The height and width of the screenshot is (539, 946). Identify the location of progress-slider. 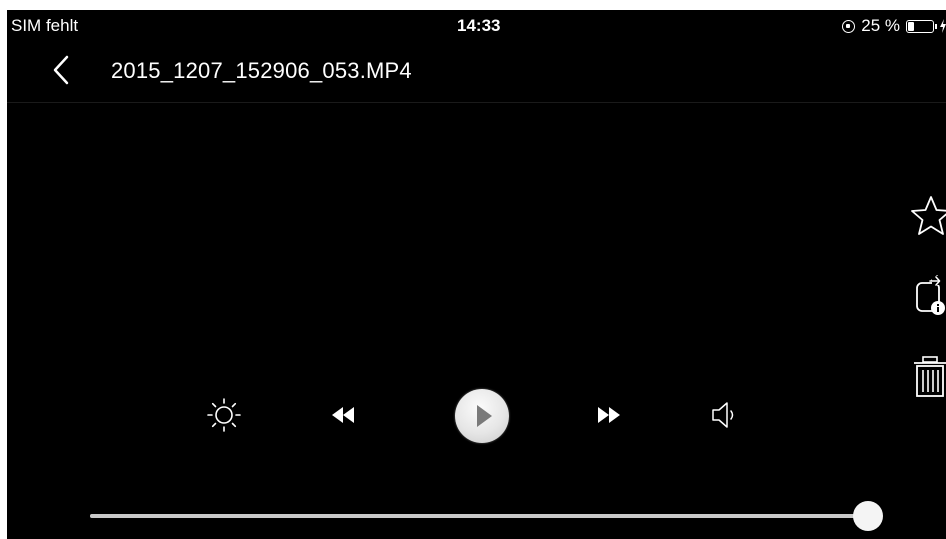
(487, 516).